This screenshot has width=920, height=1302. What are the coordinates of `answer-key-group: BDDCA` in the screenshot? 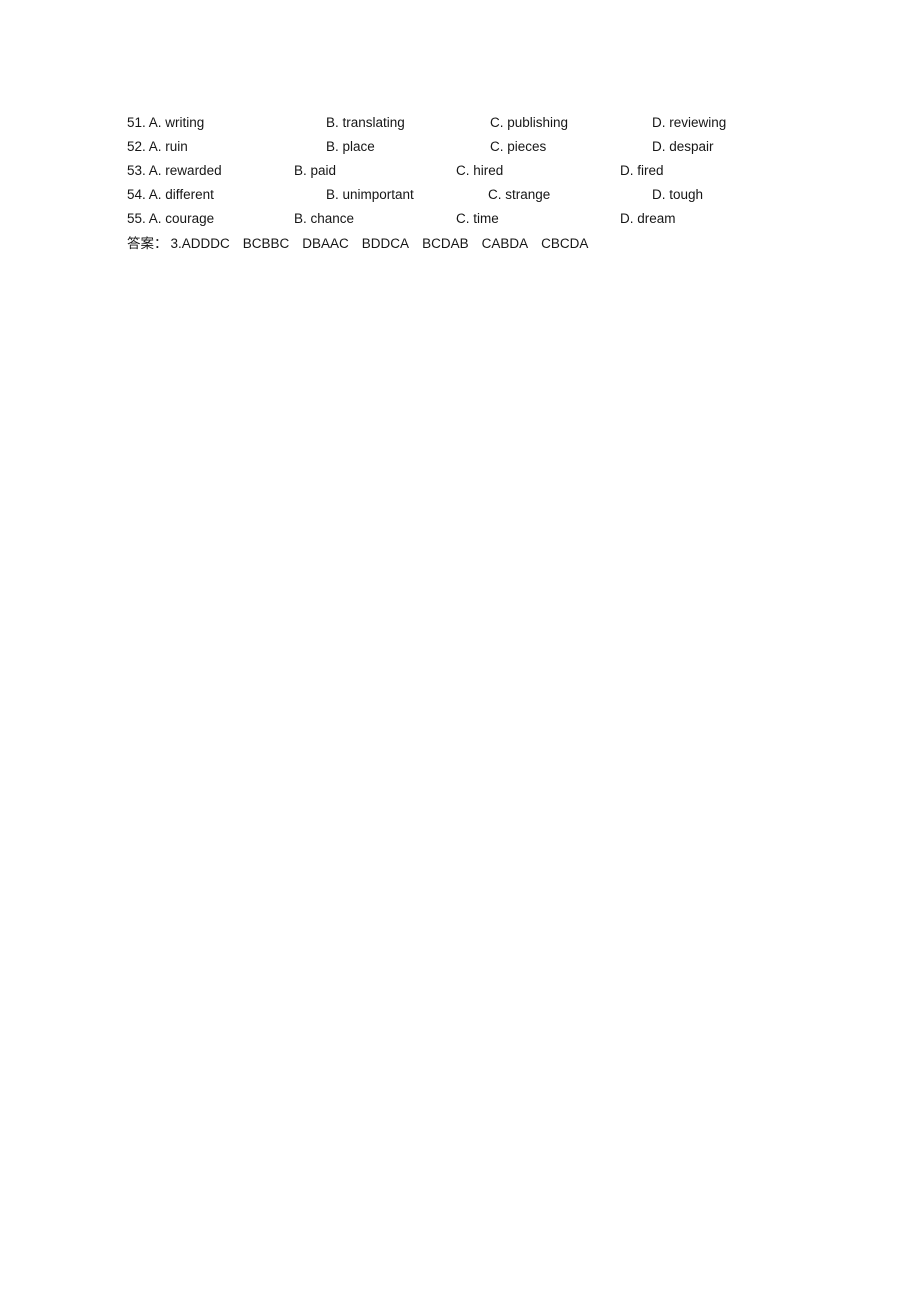 It's located at (385, 243).